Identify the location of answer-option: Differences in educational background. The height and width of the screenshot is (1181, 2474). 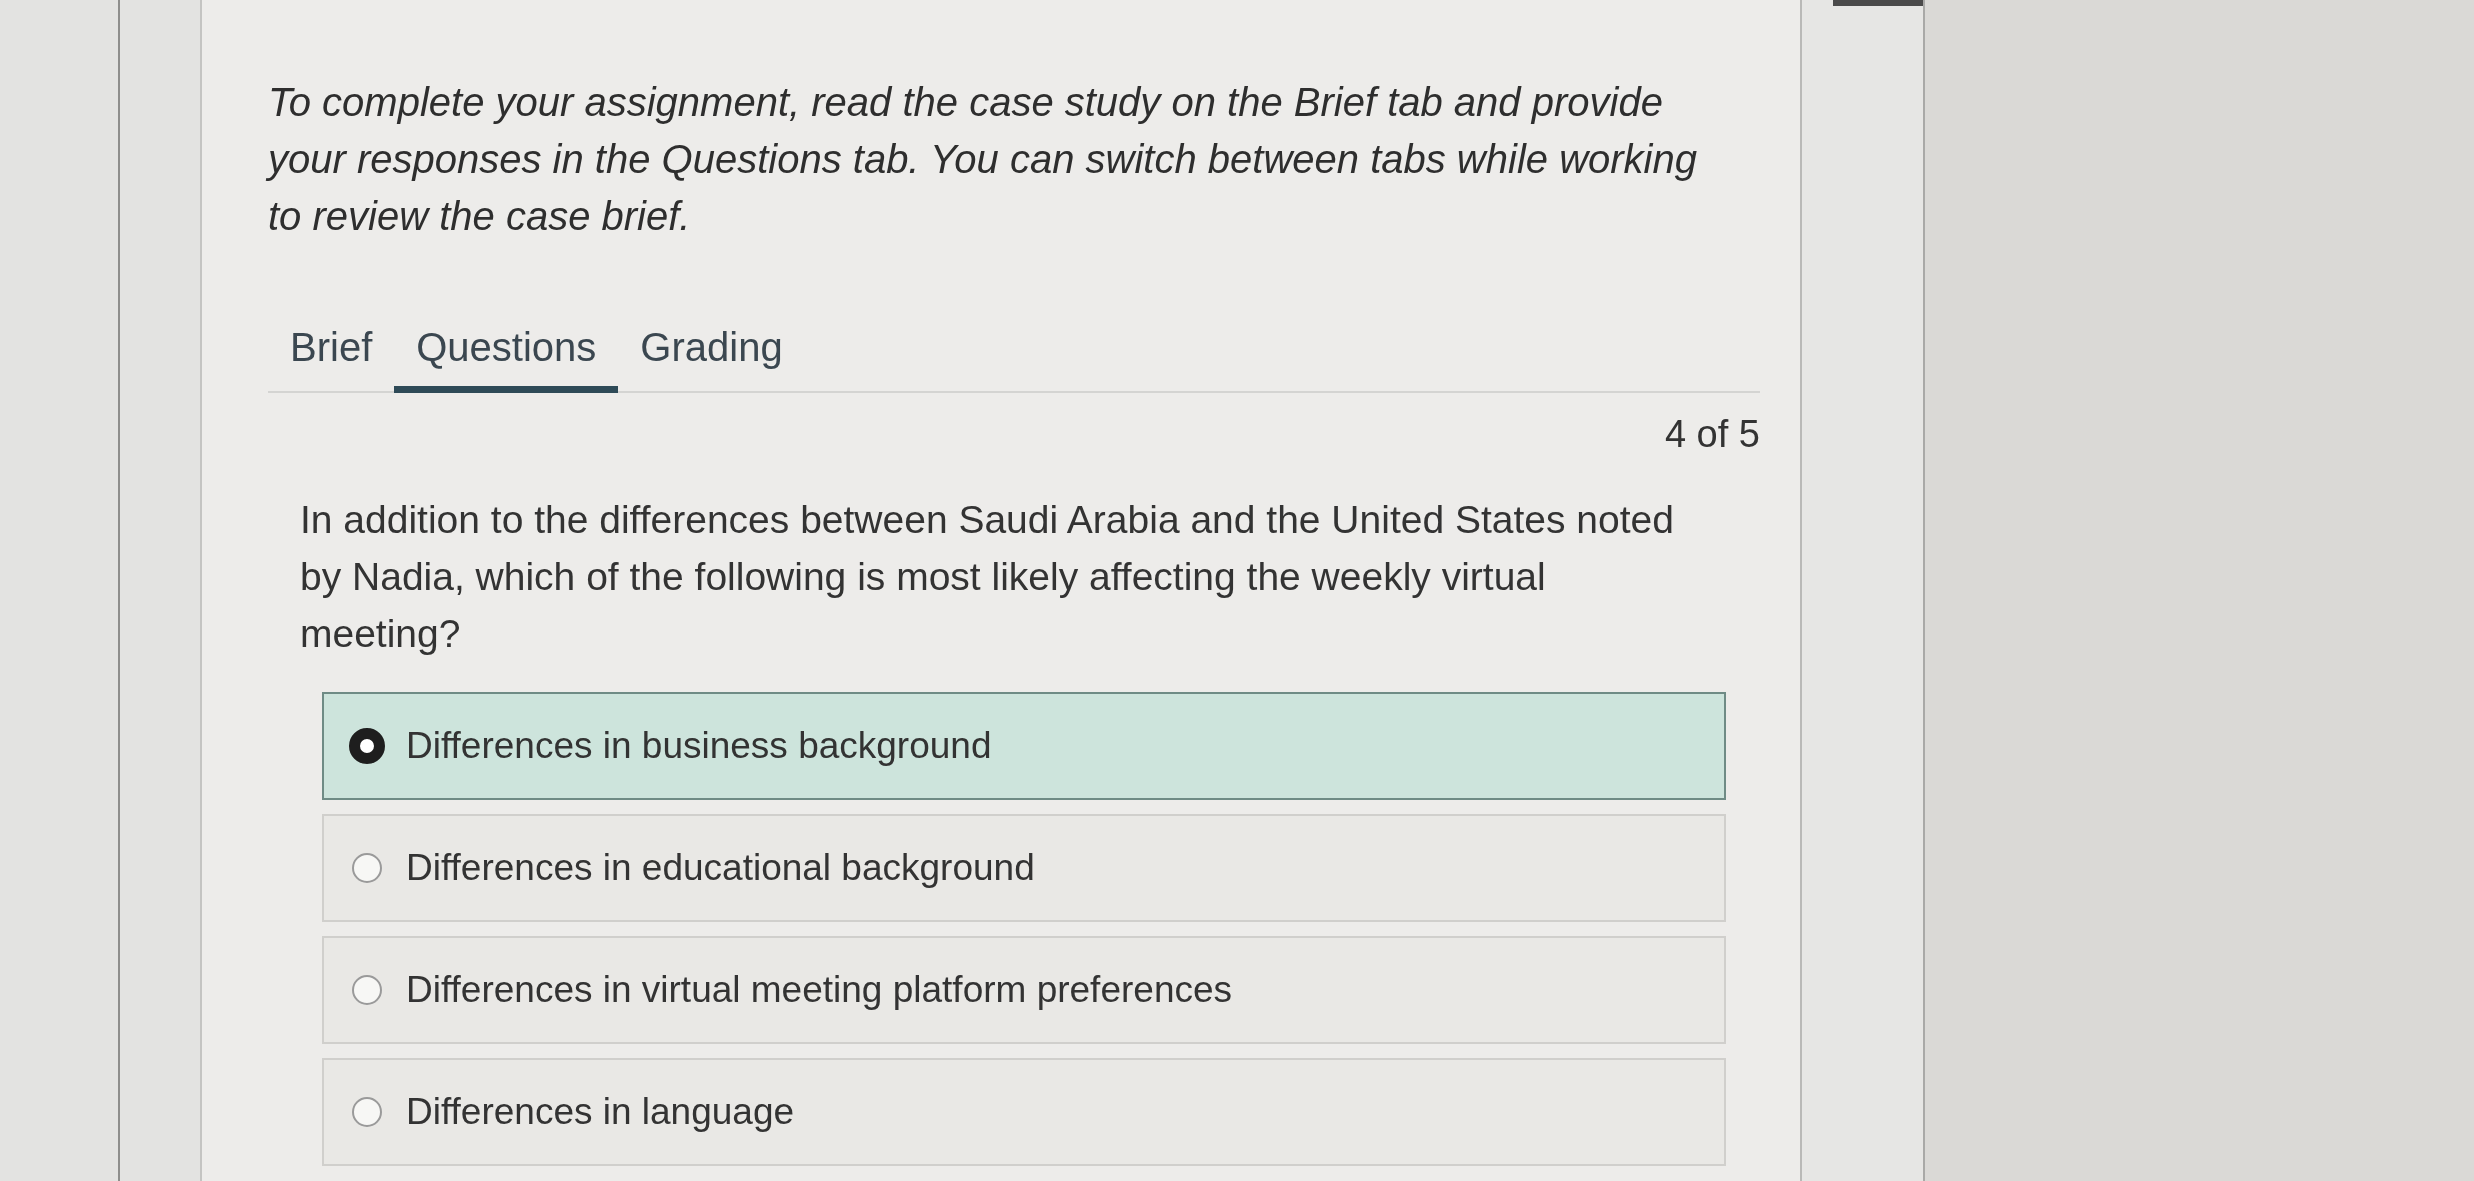
(1024, 868).